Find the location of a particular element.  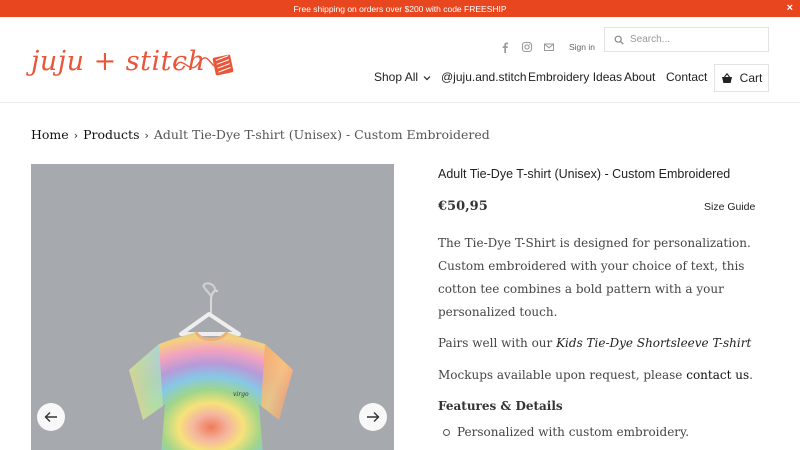

search-input is located at coordinates (695, 39).